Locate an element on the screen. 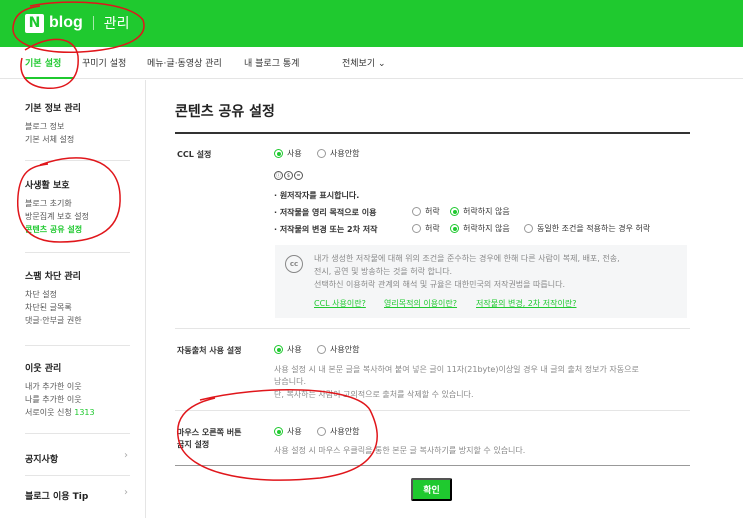 This screenshot has width=743, height=518. ccl-use-radio: 사용 is located at coordinates (288, 153).